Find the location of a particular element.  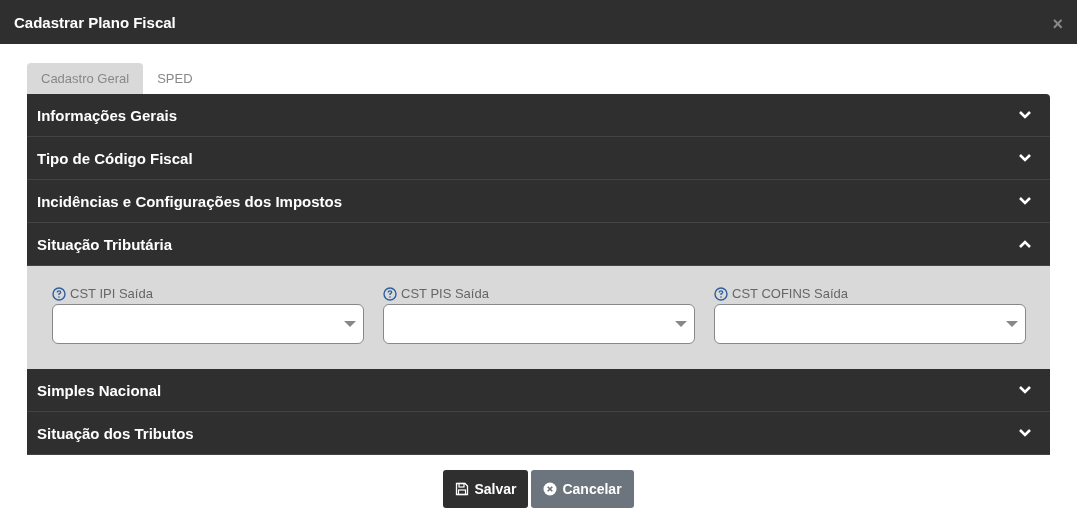

dialog-title: Cadastrar Plano Fiscal is located at coordinates (95, 22).